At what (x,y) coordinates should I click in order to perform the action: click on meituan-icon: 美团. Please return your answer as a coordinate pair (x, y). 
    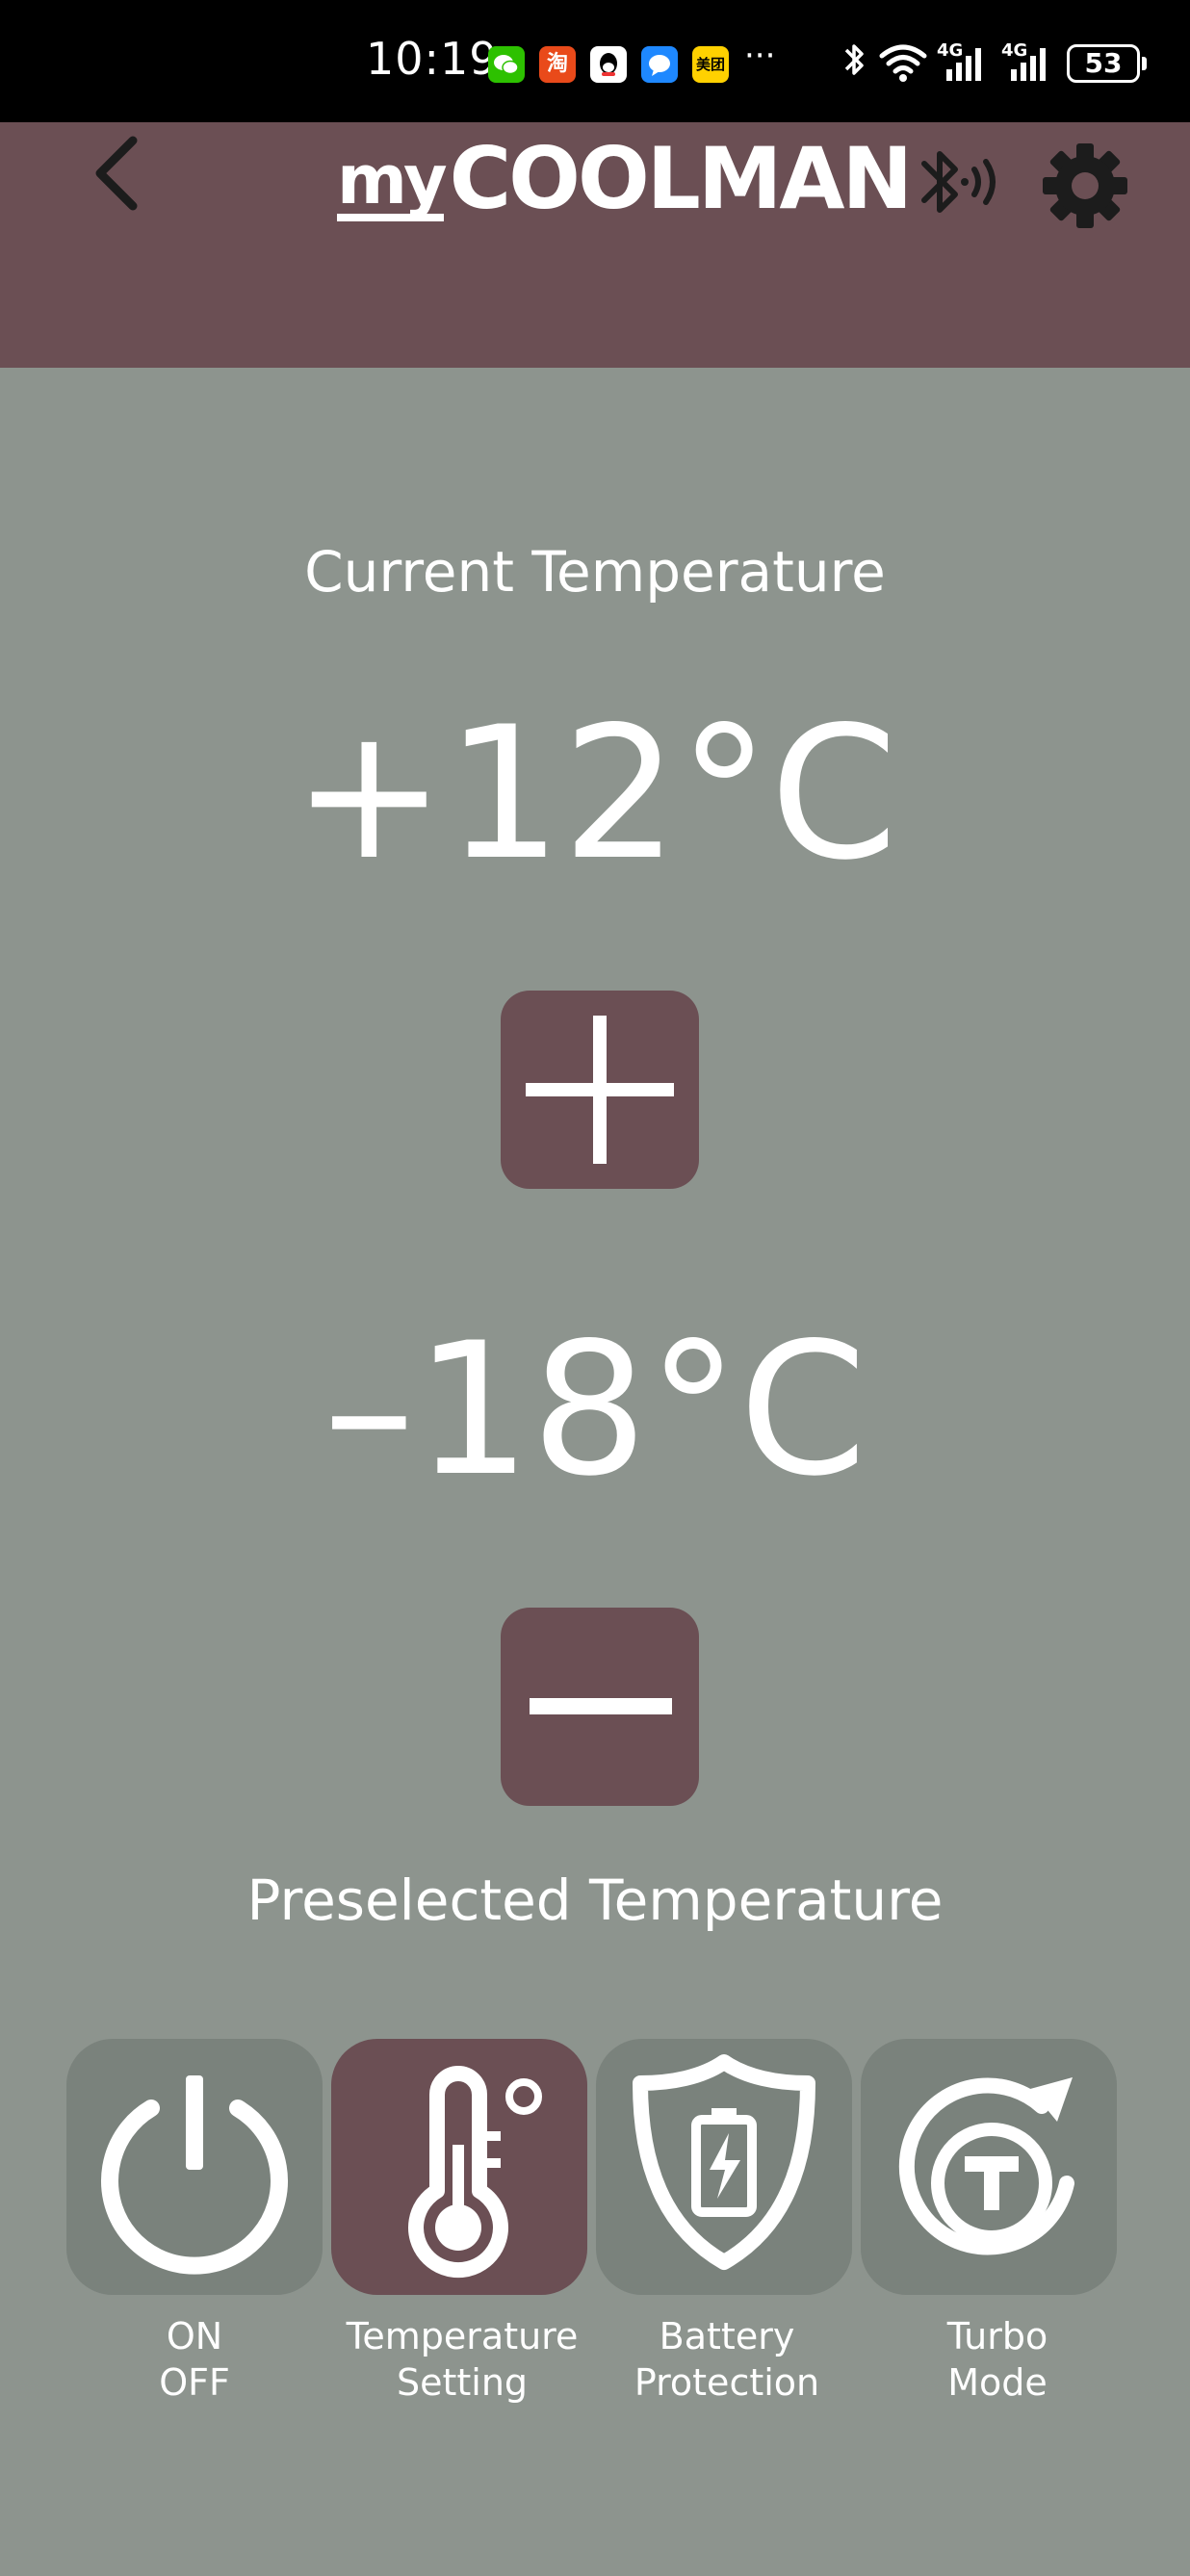
    Looking at the image, I should click on (711, 64).